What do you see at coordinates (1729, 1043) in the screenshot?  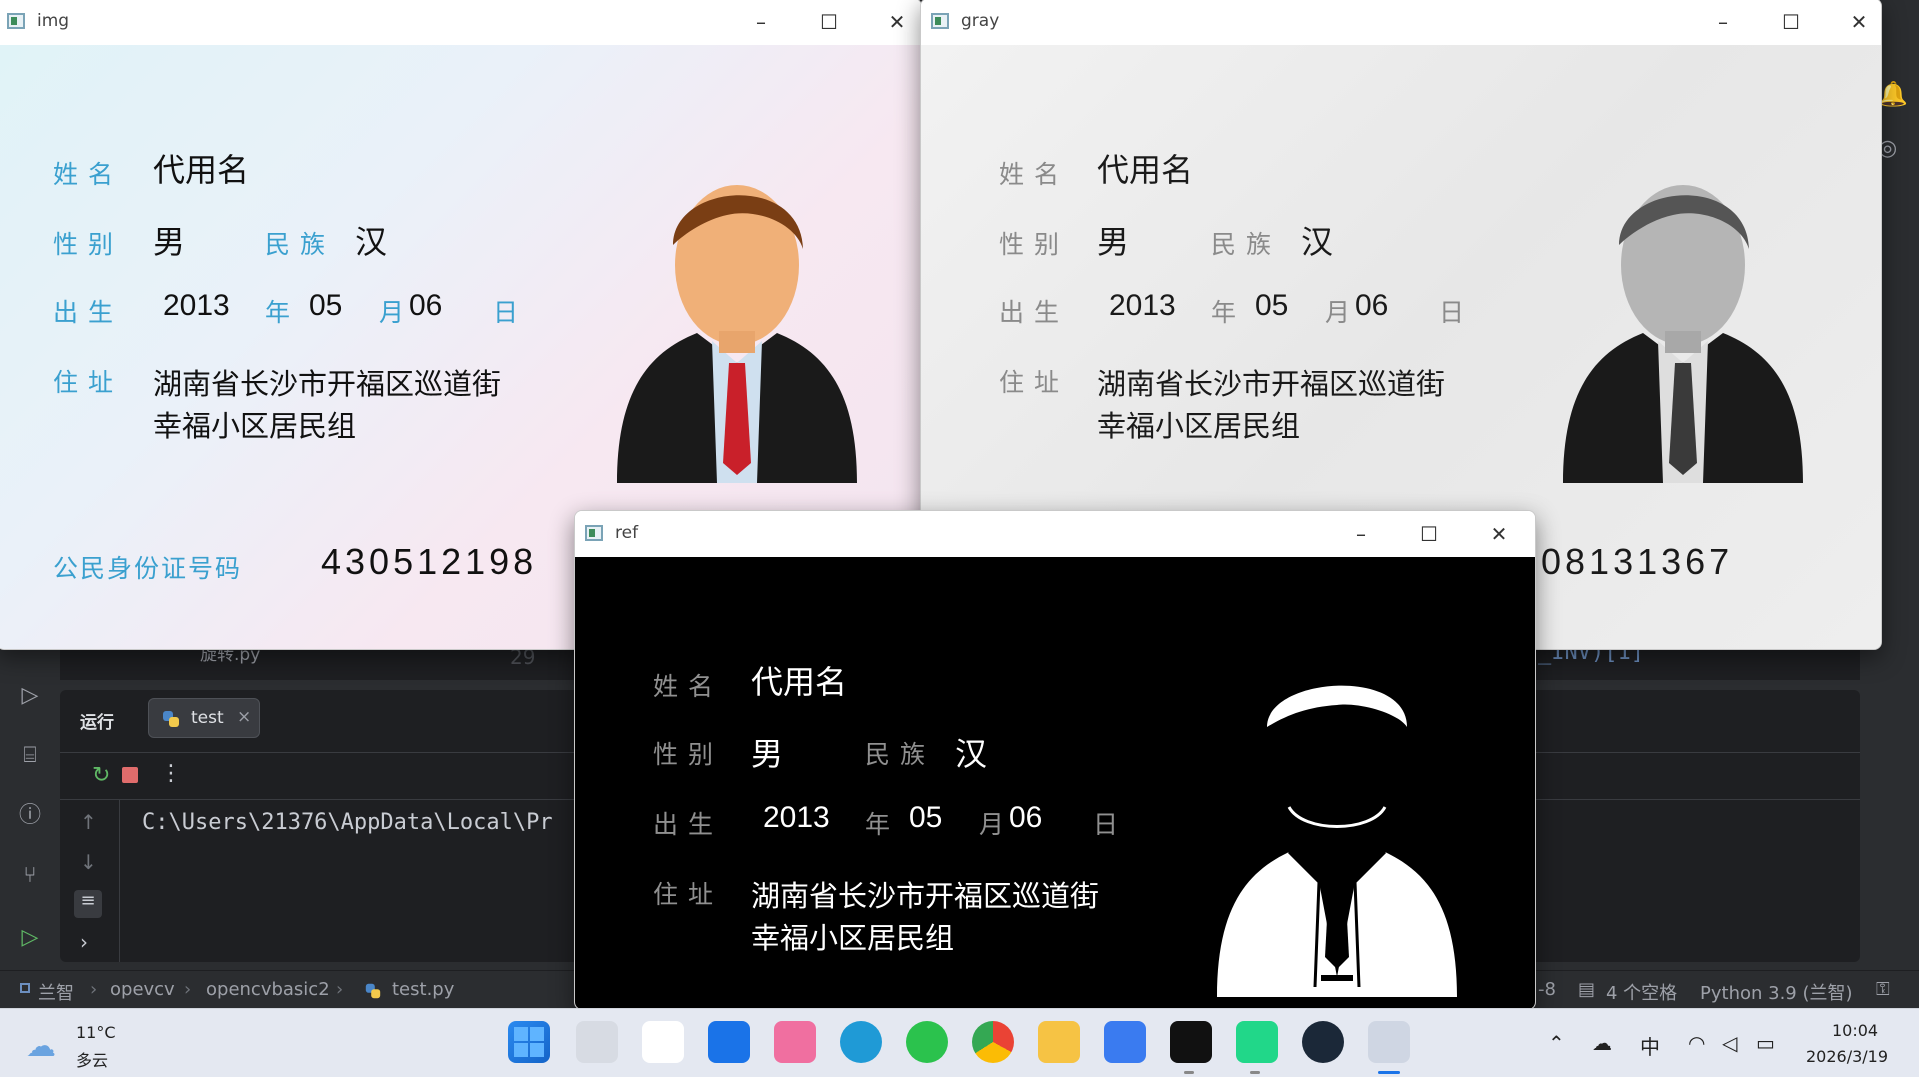 I see `volume-icon: ◁` at bounding box center [1729, 1043].